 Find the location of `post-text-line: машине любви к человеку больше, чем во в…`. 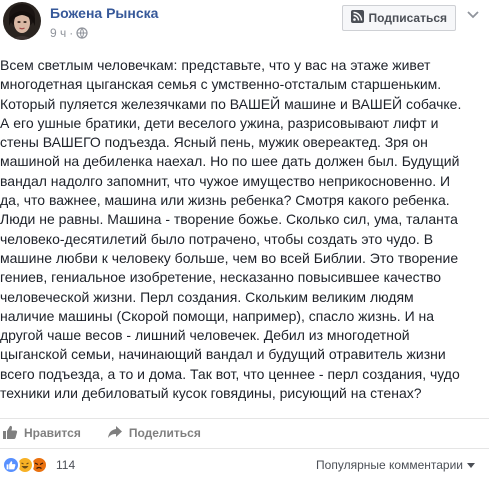

post-text-line: машине любви к человеку больше, чем во в… is located at coordinates (229, 257).